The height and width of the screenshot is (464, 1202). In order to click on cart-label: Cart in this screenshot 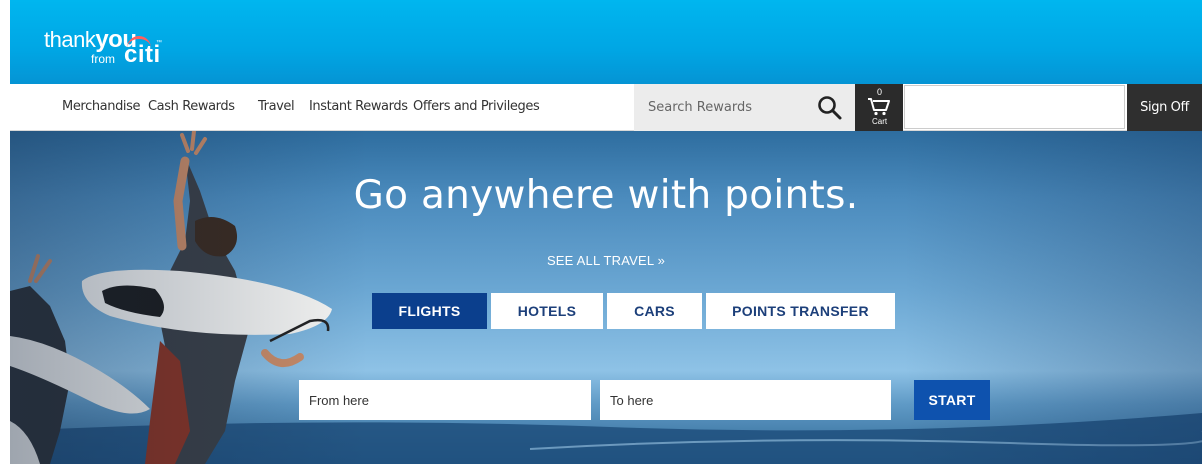, I will do `click(880, 121)`.